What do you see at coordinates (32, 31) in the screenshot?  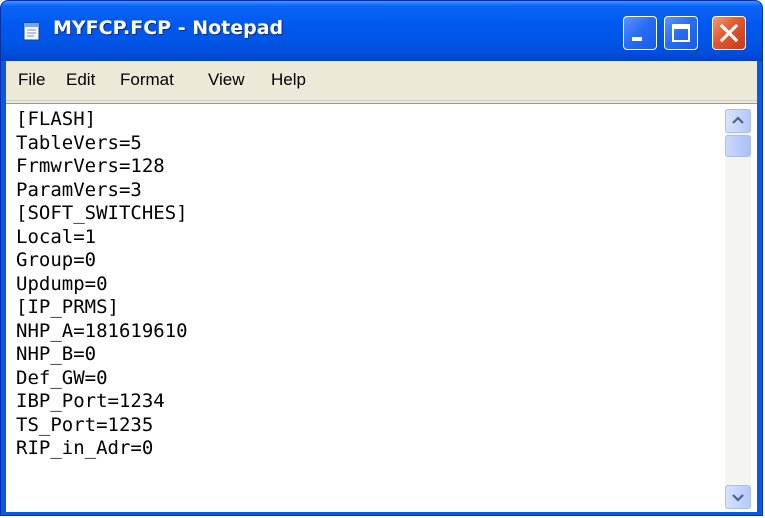 I see `notepad-icon` at bounding box center [32, 31].